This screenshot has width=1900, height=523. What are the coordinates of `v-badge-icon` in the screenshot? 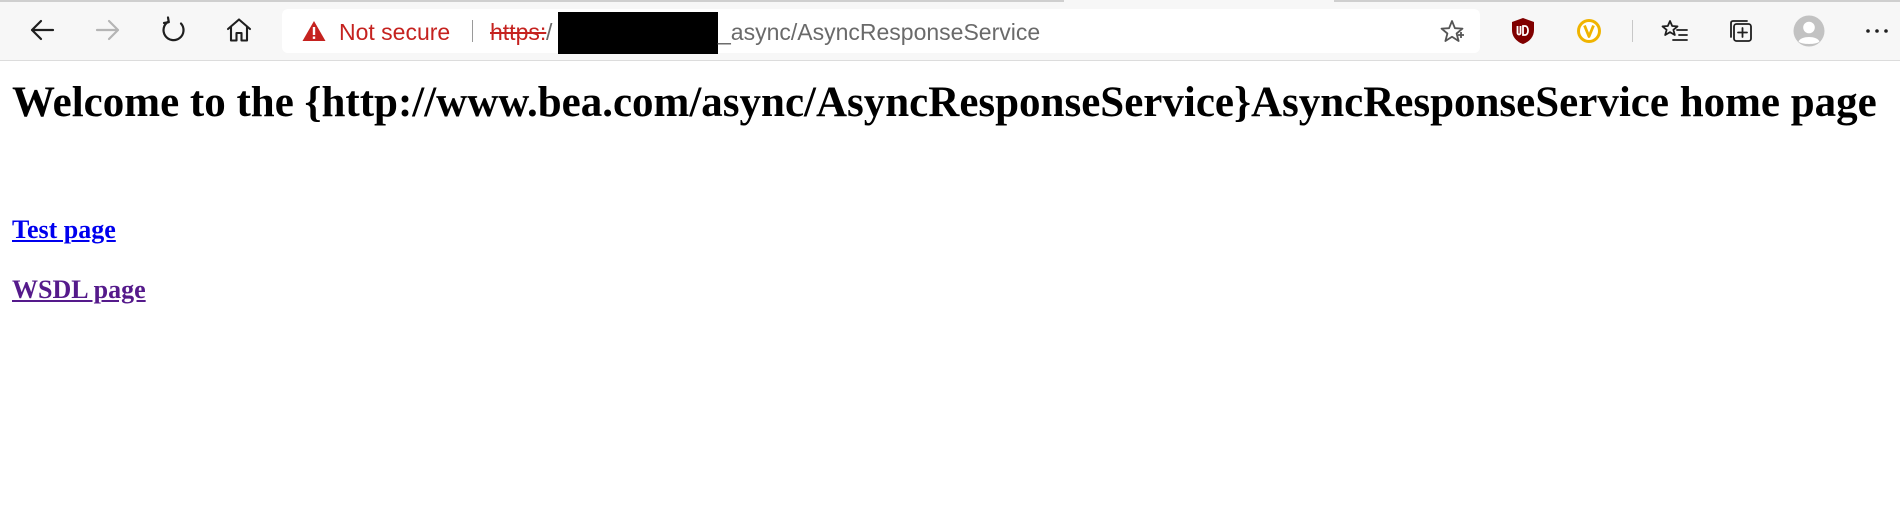 It's located at (1589, 31).